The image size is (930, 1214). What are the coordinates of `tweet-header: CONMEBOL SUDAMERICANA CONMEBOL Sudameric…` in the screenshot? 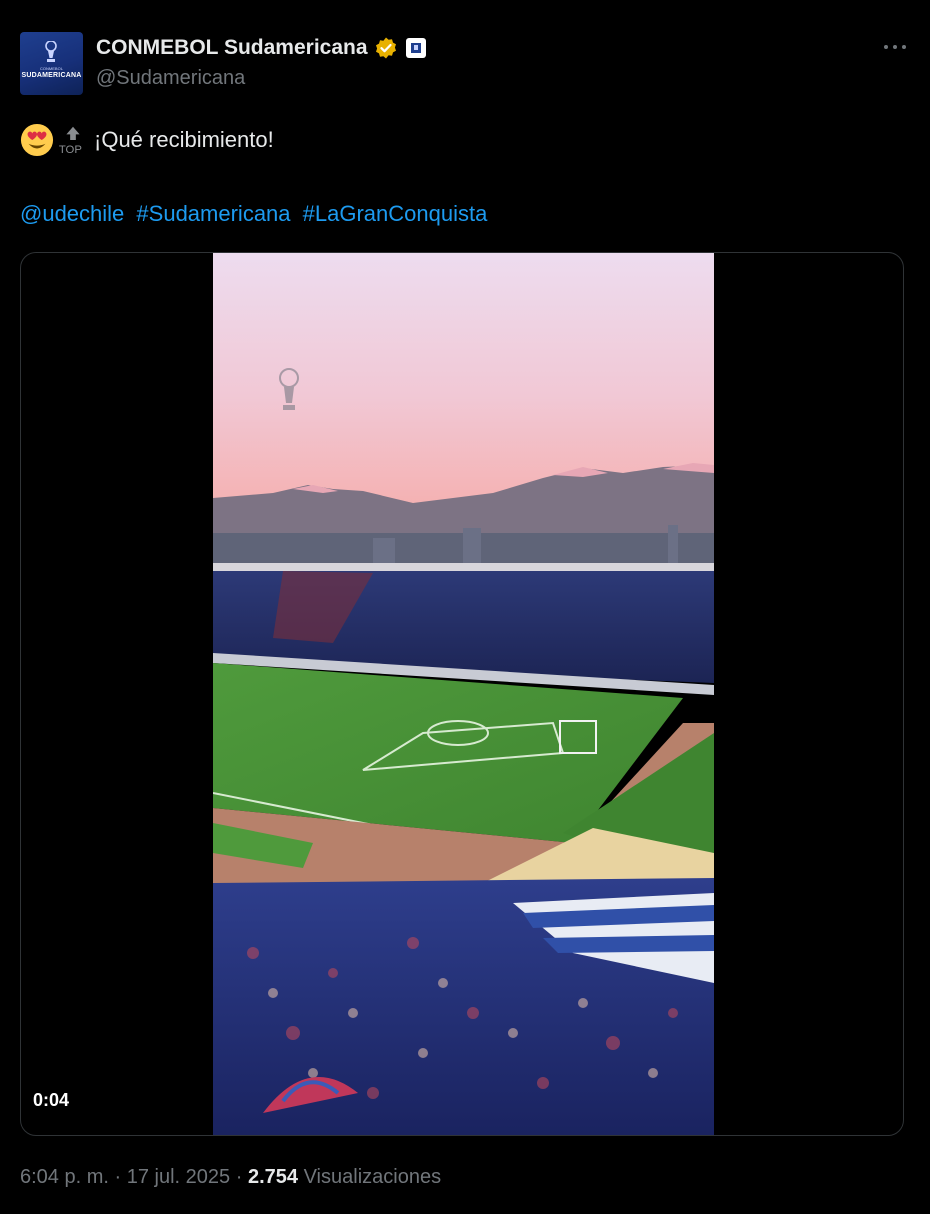 It's located at (465, 64).